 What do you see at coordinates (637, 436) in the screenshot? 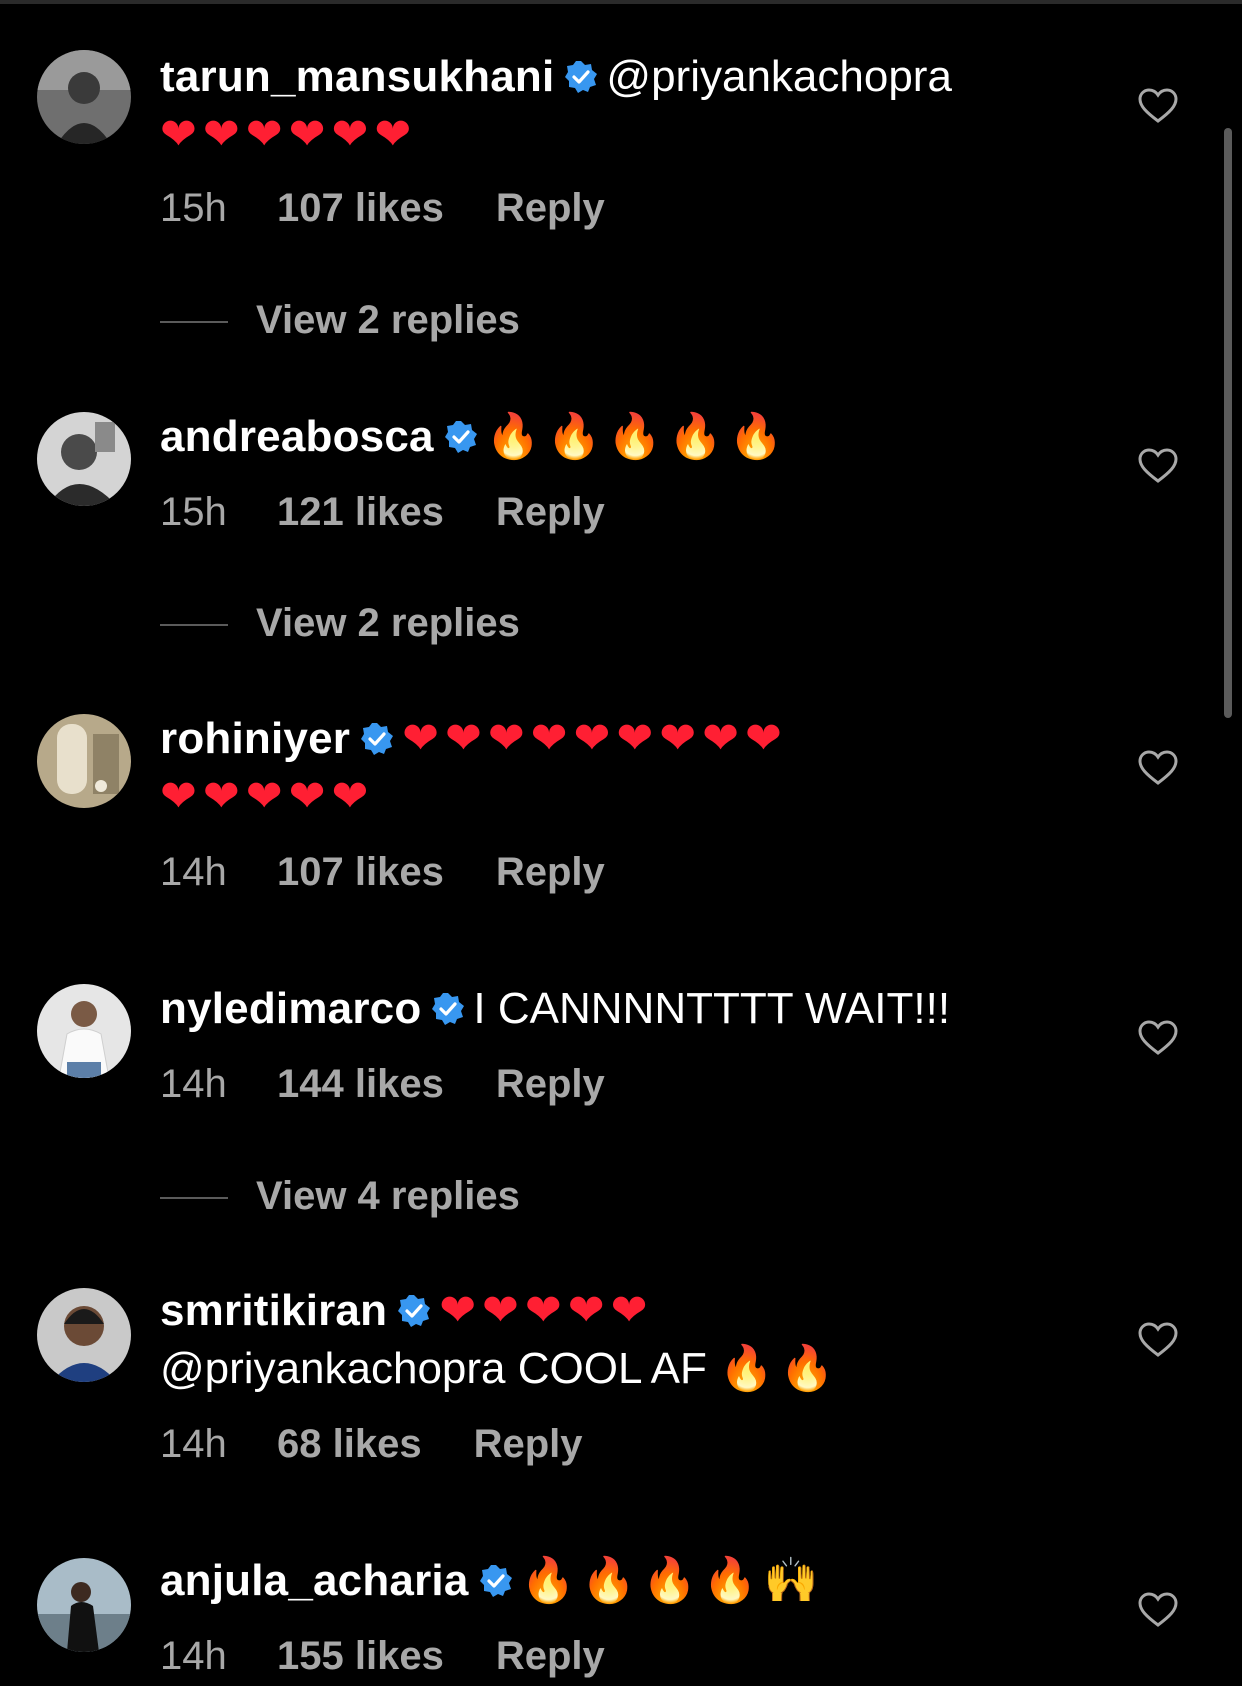
I see `comment-emoji: 🔥🔥🔥🔥🔥` at bounding box center [637, 436].